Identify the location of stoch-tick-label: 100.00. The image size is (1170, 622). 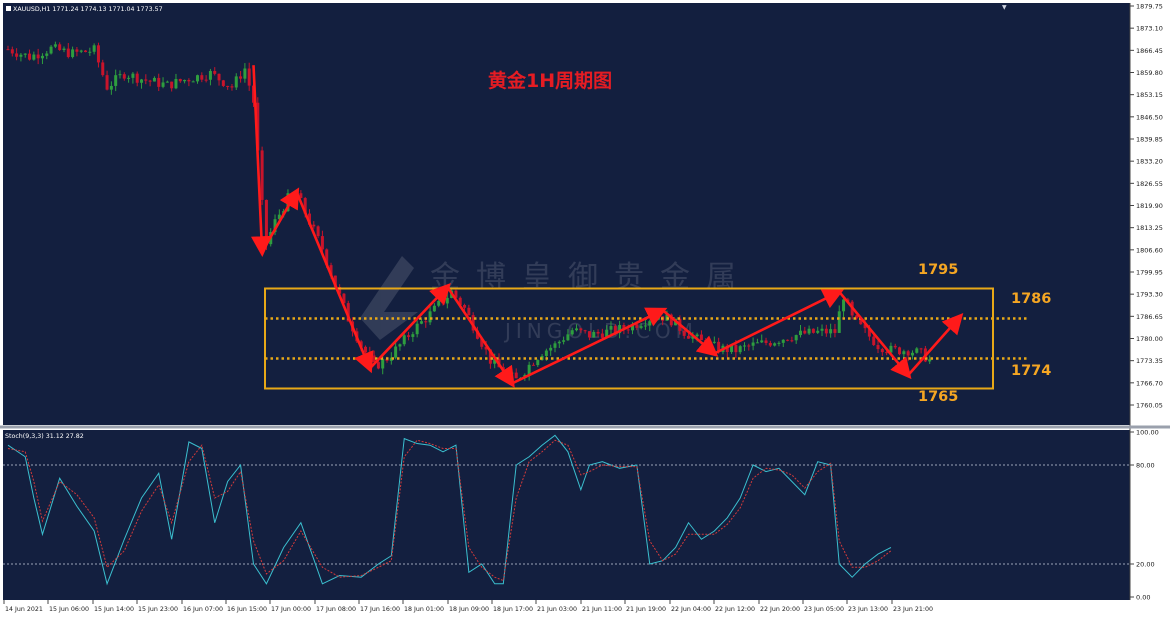
(1147, 433).